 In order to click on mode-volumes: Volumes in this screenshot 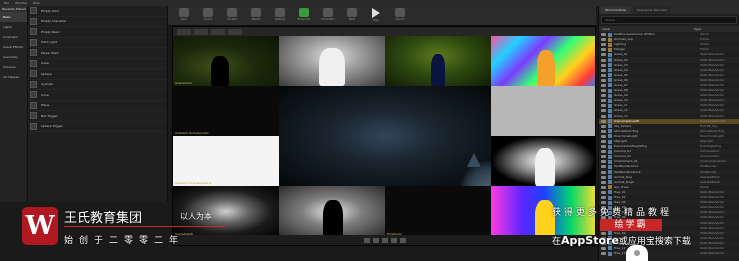, I will do `click(13, 67)`.